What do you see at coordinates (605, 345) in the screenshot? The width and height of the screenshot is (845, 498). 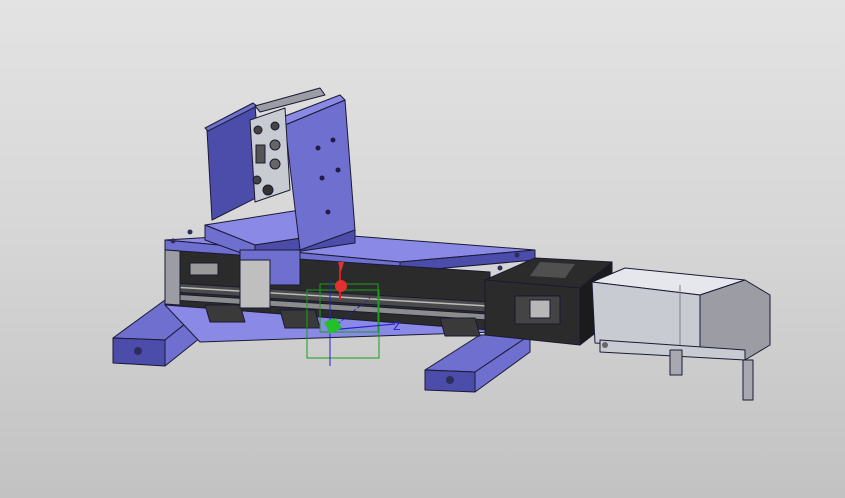 I see `motor-bolt-icon` at bounding box center [605, 345].